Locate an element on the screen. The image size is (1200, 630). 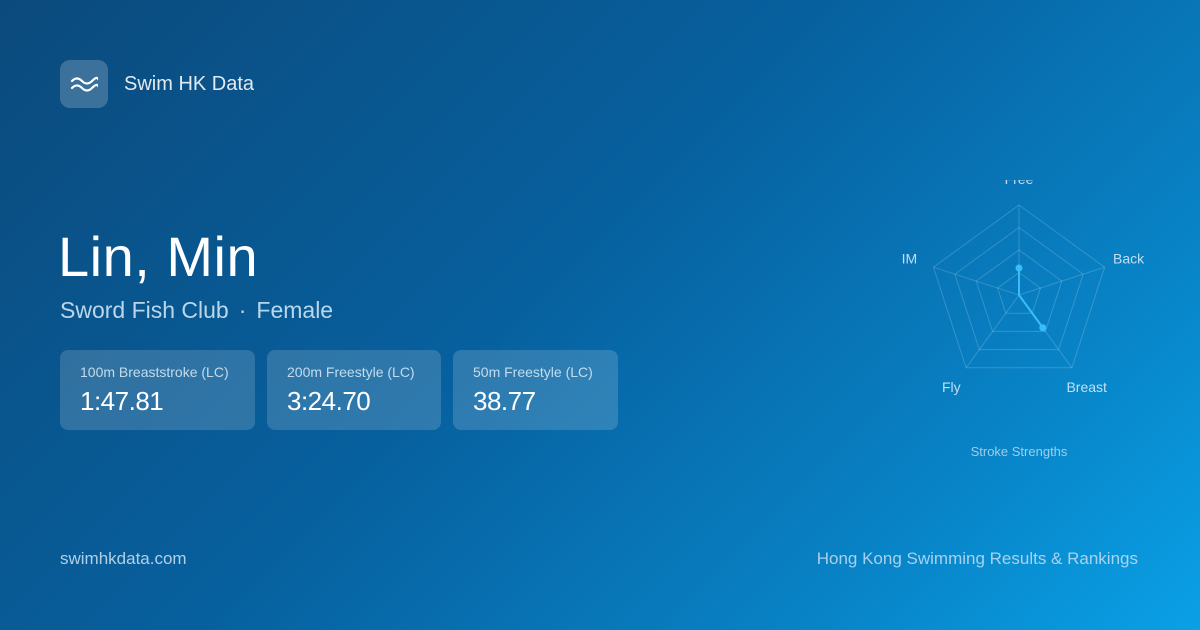
club-name: Sword Fish Club is located at coordinates (144, 310).